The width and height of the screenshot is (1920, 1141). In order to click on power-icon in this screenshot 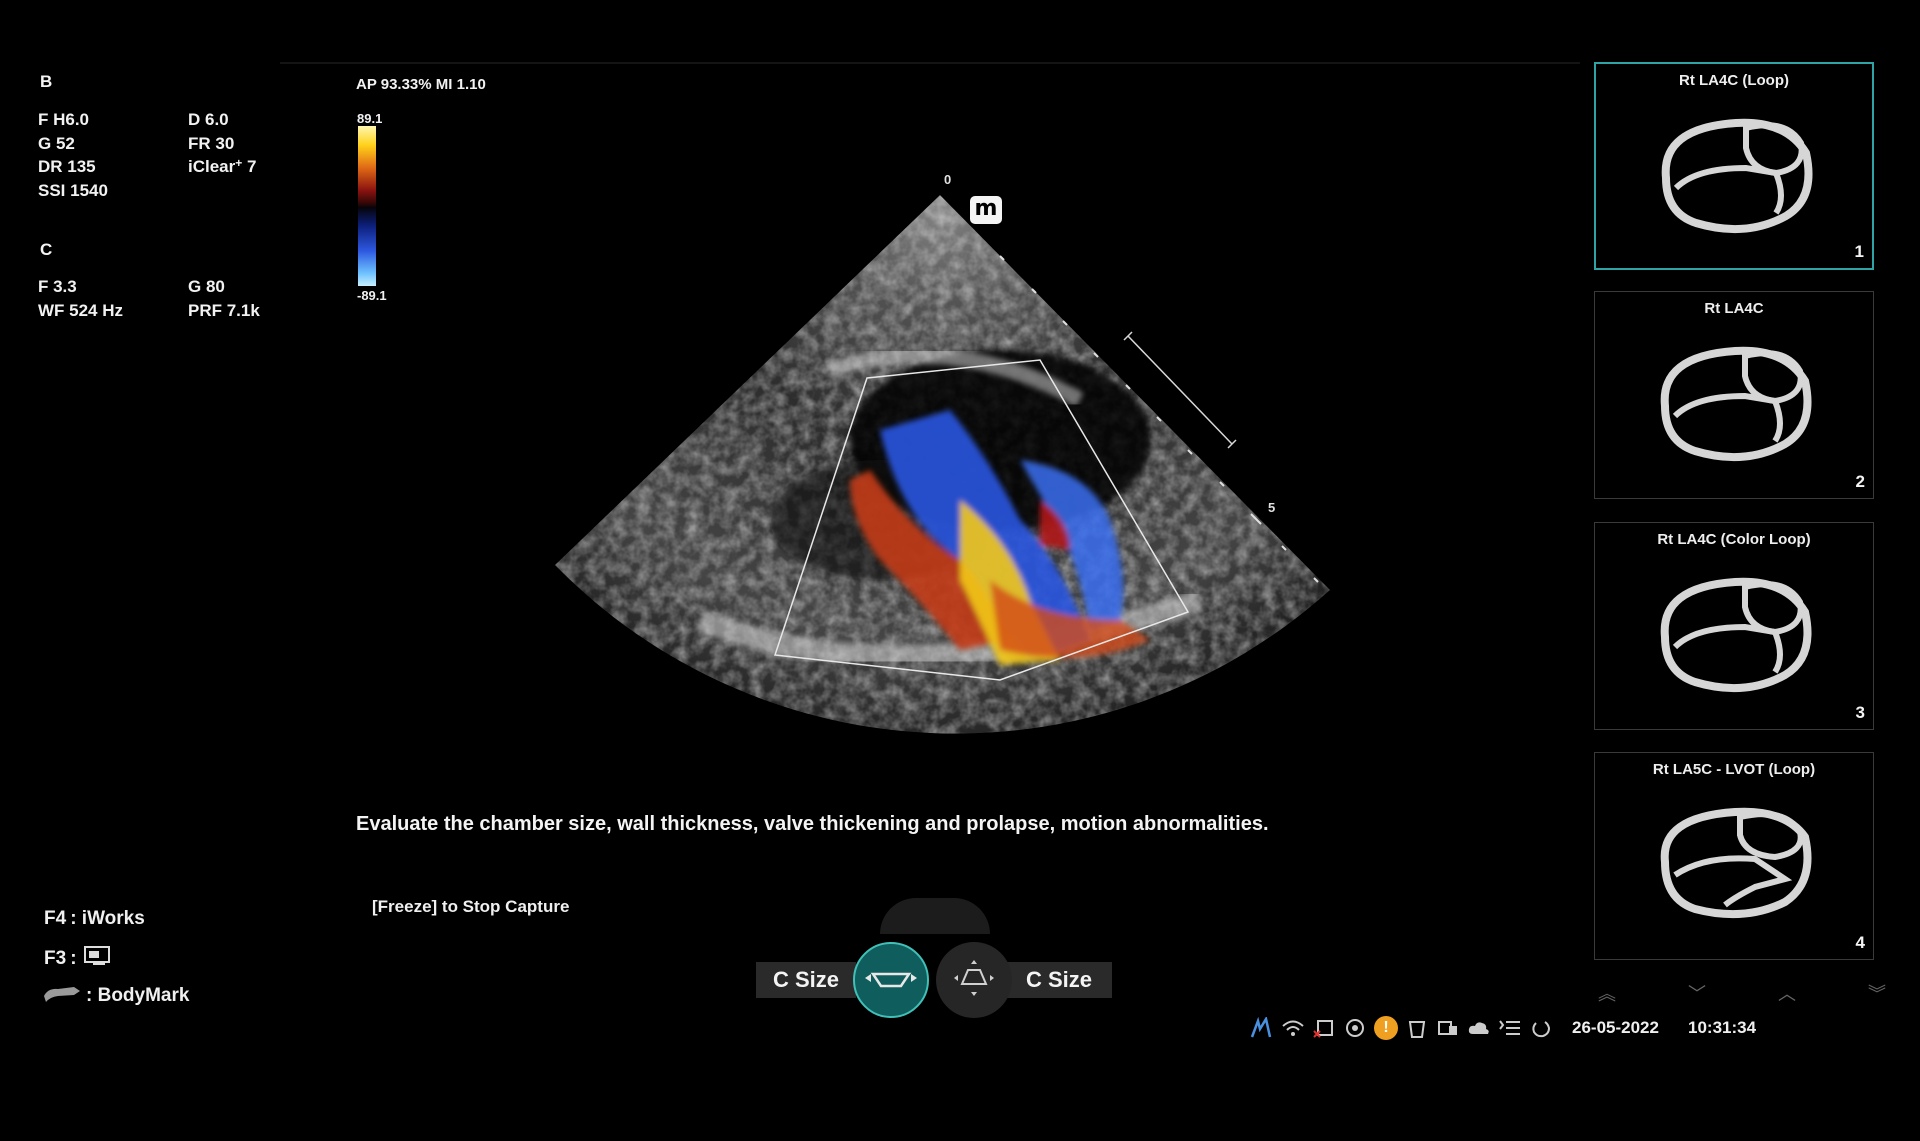, I will do `click(1541, 1028)`.